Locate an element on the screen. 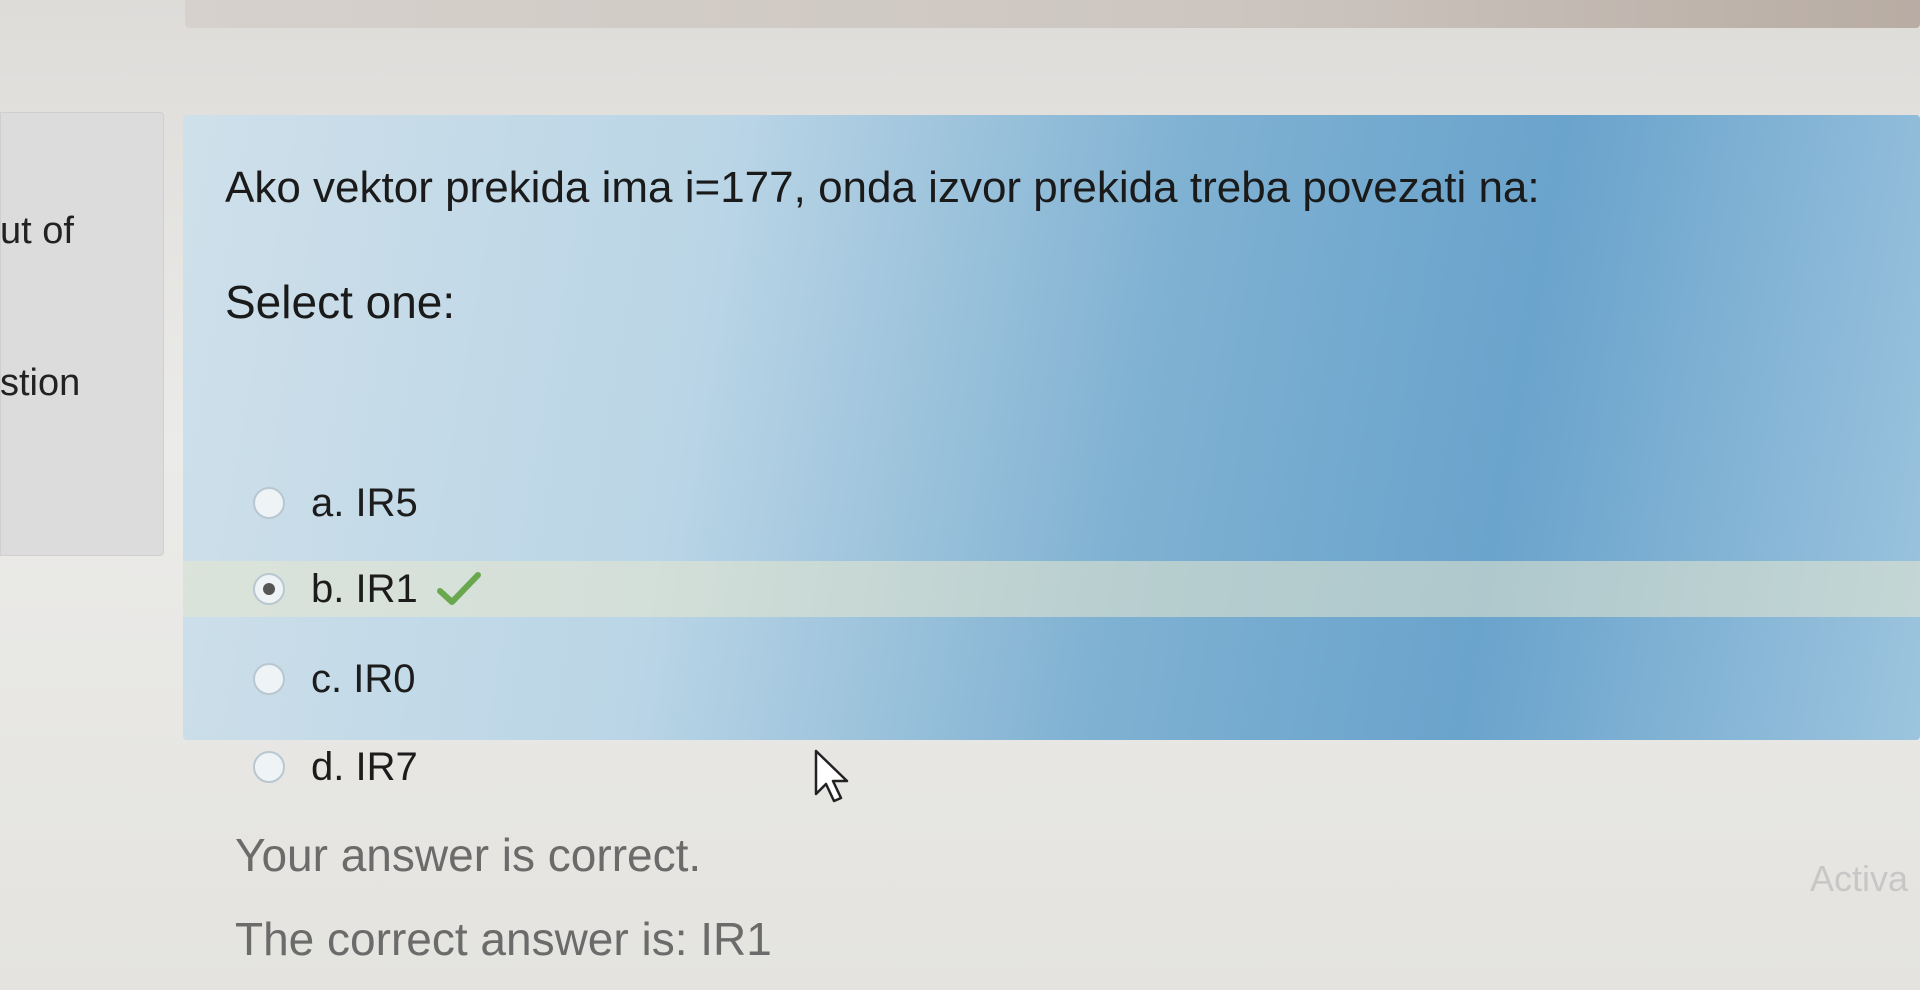 Image resolution: width=1920 pixels, height=990 pixels. radio-button-a is located at coordinates (269, 503).